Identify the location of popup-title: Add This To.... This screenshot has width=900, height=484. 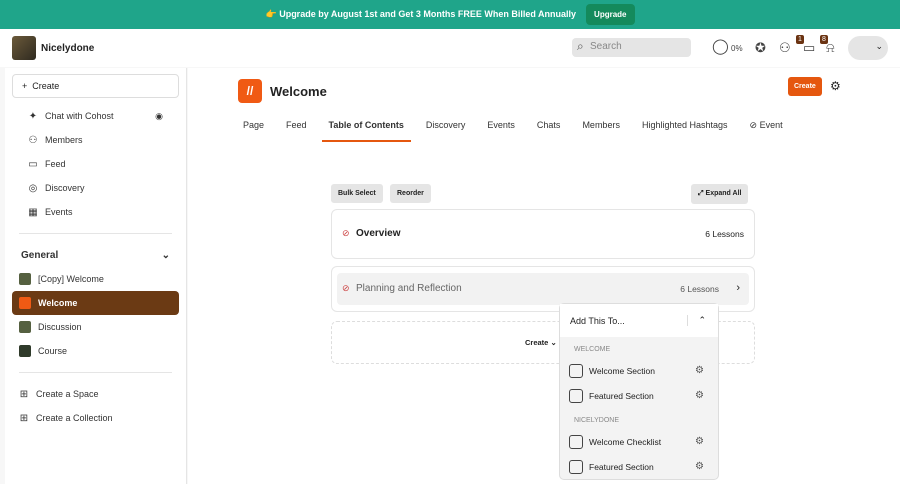
(597, 321).